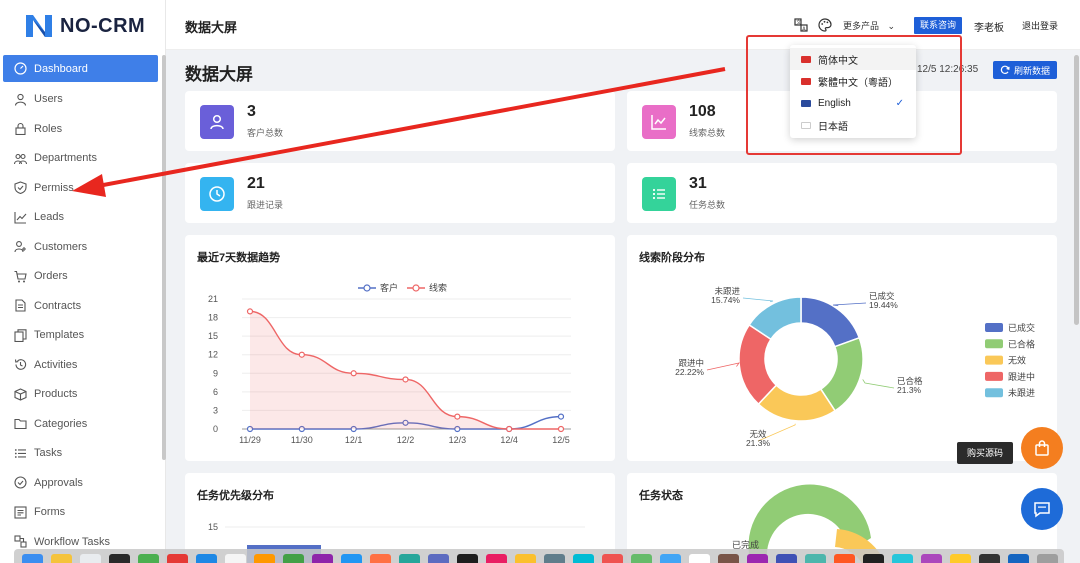 Image resolution: width=1080 pixels, height=563 pixels. I want to click on language-option: English ✓, so click(853, 103).